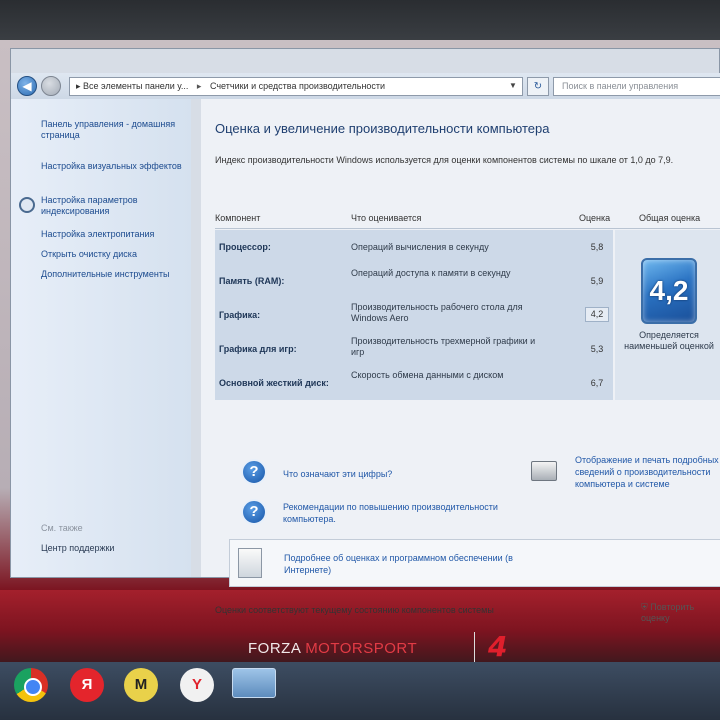 The width and height of the screenshot is (720, 720). What do you see at coordinates (51, 86) in the screenshot?
I see `forward-button` at bounding box center [51, 86].